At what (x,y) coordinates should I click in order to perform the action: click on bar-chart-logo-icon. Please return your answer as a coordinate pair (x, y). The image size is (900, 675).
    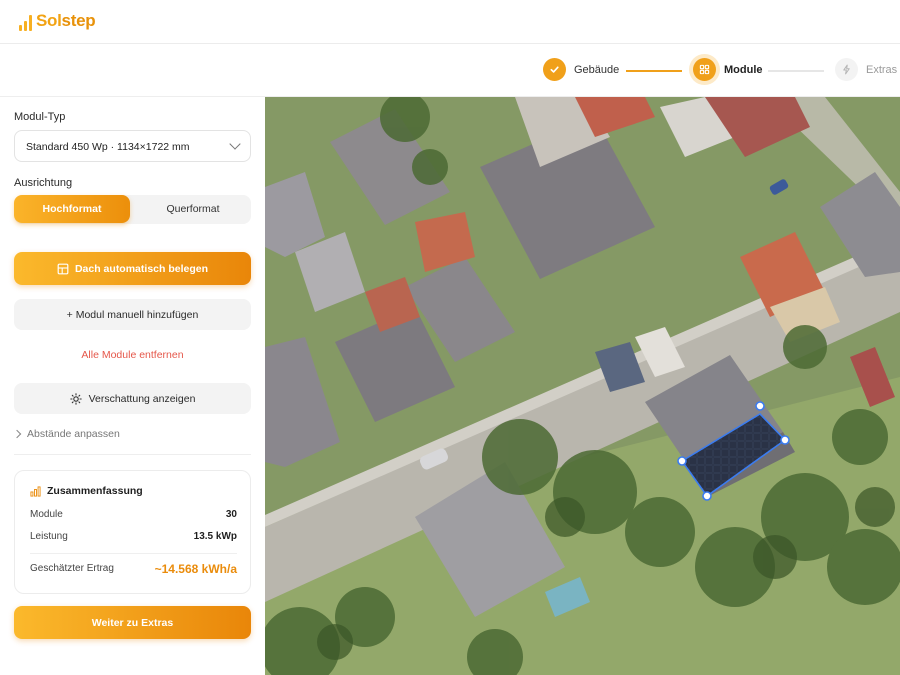
    Looking at the image, I should click on (25, 23).